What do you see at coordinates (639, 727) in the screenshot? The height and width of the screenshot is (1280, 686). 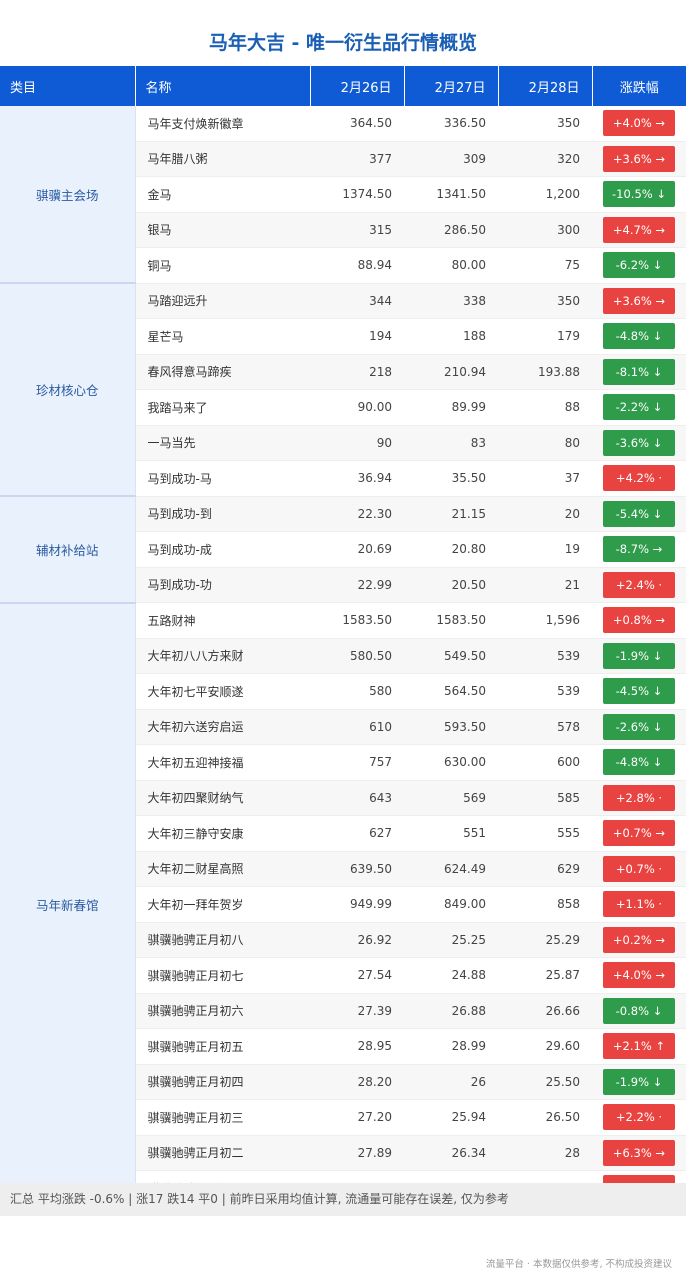 I see `change-cell: -2.6% ↓` at bounding box center [639, 727].